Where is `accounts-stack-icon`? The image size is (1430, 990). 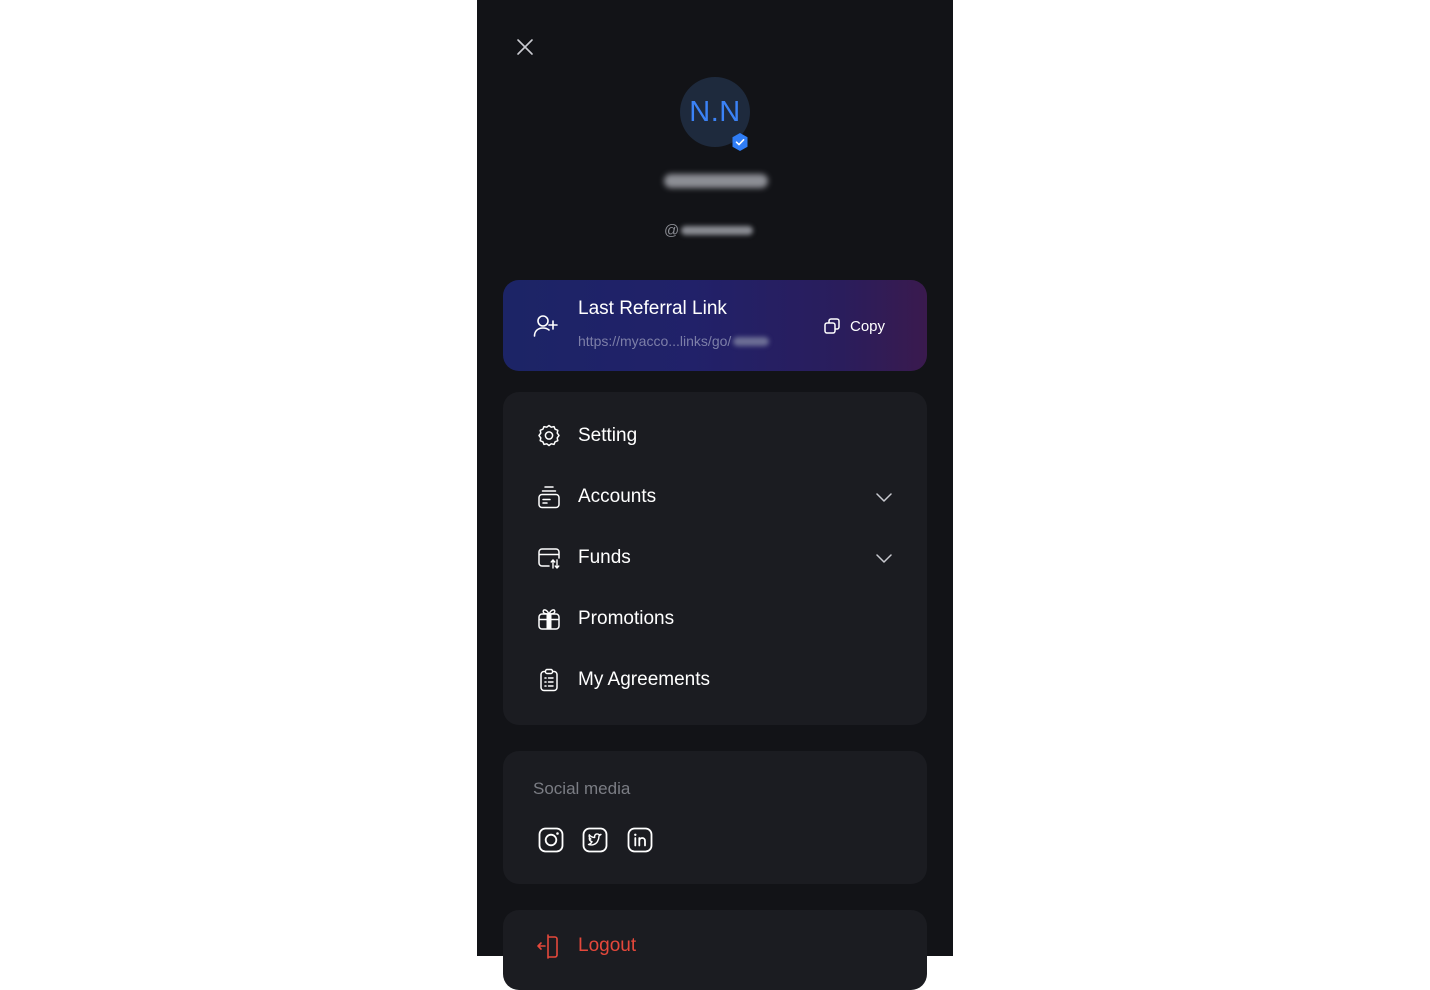
accounts-stack-icon is located at coordinates (549, 497).